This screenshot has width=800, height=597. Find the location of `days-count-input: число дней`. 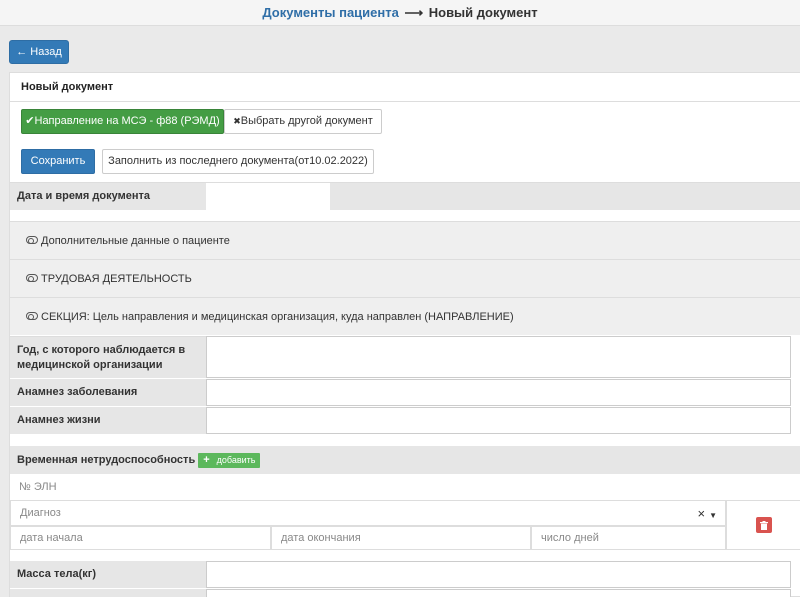

days-count-input: число дней is located at coordinates (628, 538).